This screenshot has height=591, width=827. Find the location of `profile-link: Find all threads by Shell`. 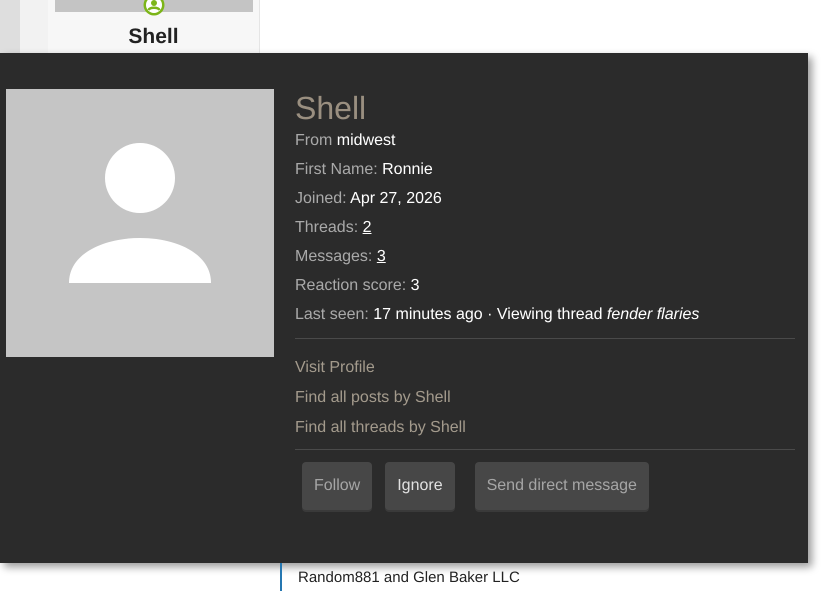

profile-link: Find all threads by Shell is located at coordinates (380, 428).